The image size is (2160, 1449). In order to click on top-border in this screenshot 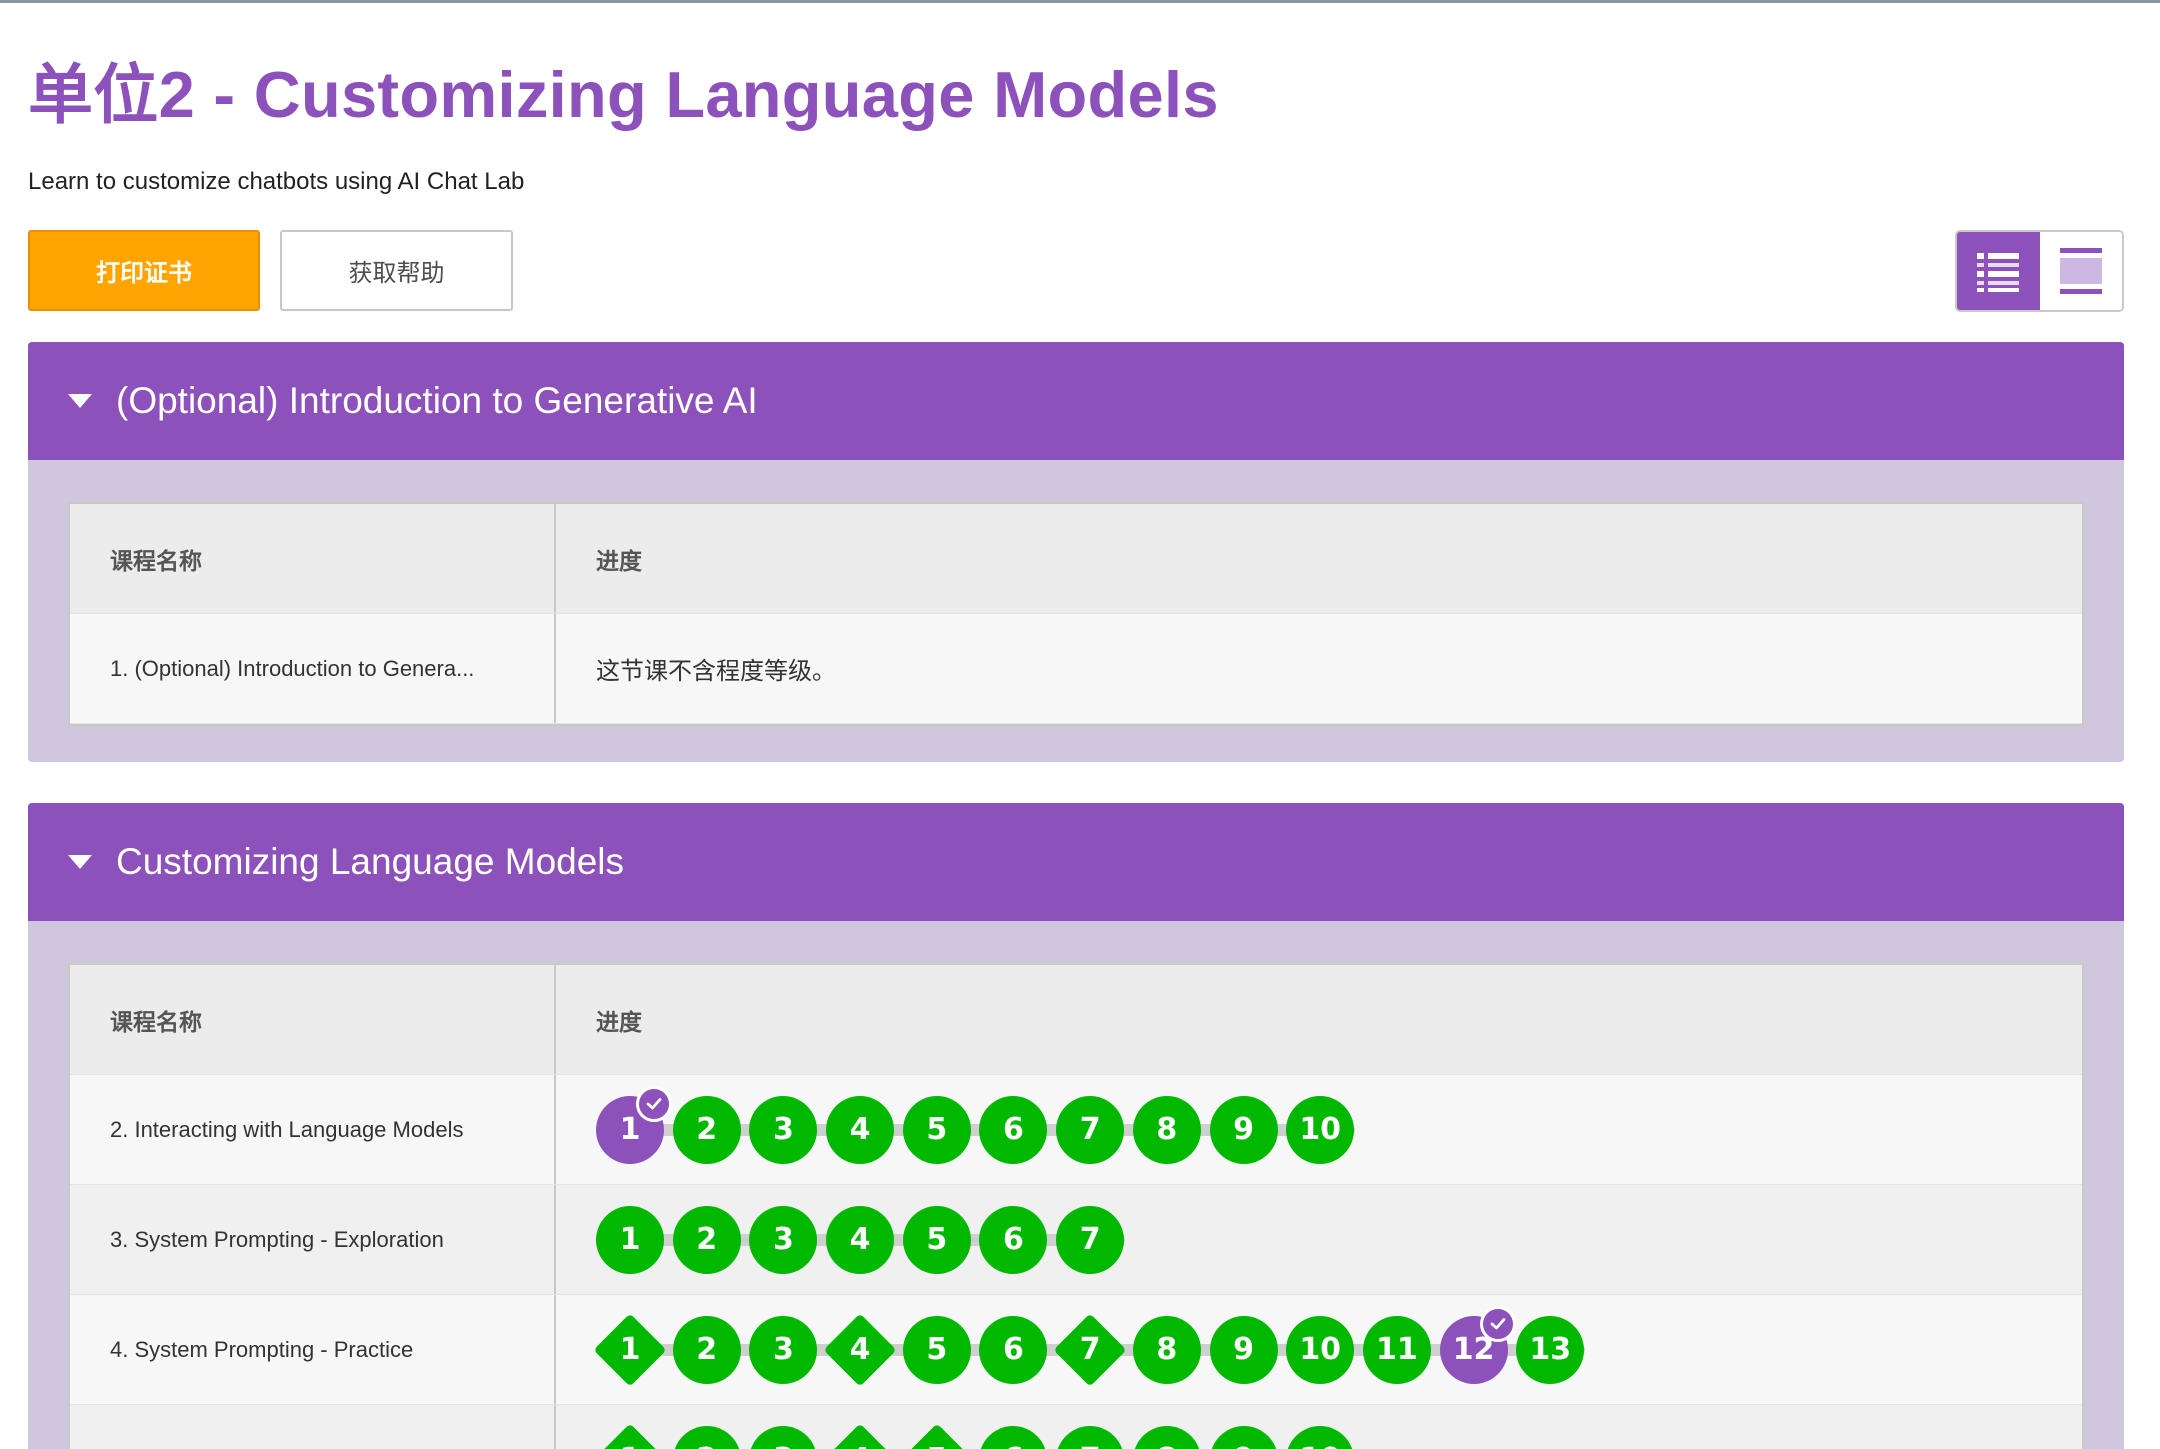, I will do `click(1080, 1)`.